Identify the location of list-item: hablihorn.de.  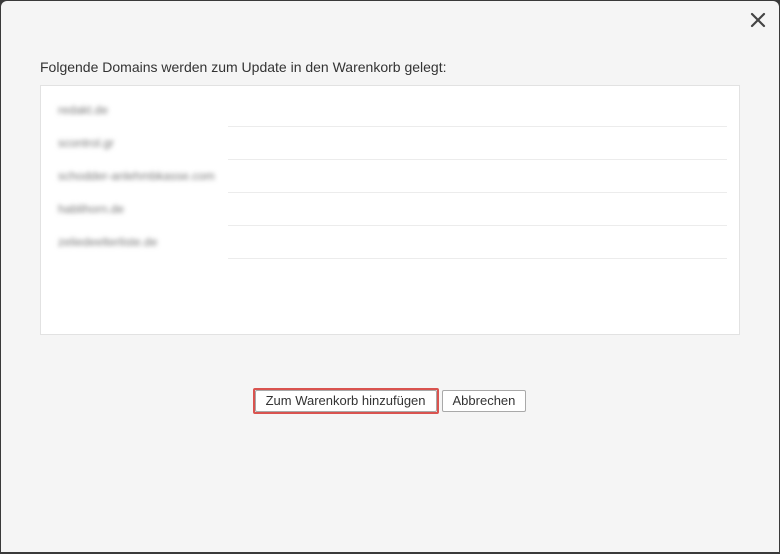
(392, 209).